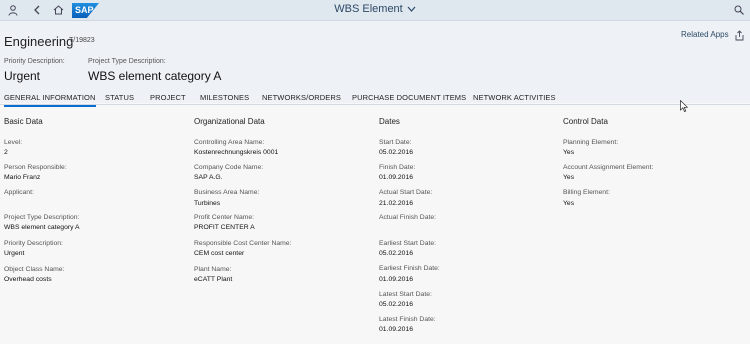 The height and width of the screenshot is (344, 750). Describe the element at coordinates (585, 121) in the screenshot. I see `section-title: Control Data` at that location.